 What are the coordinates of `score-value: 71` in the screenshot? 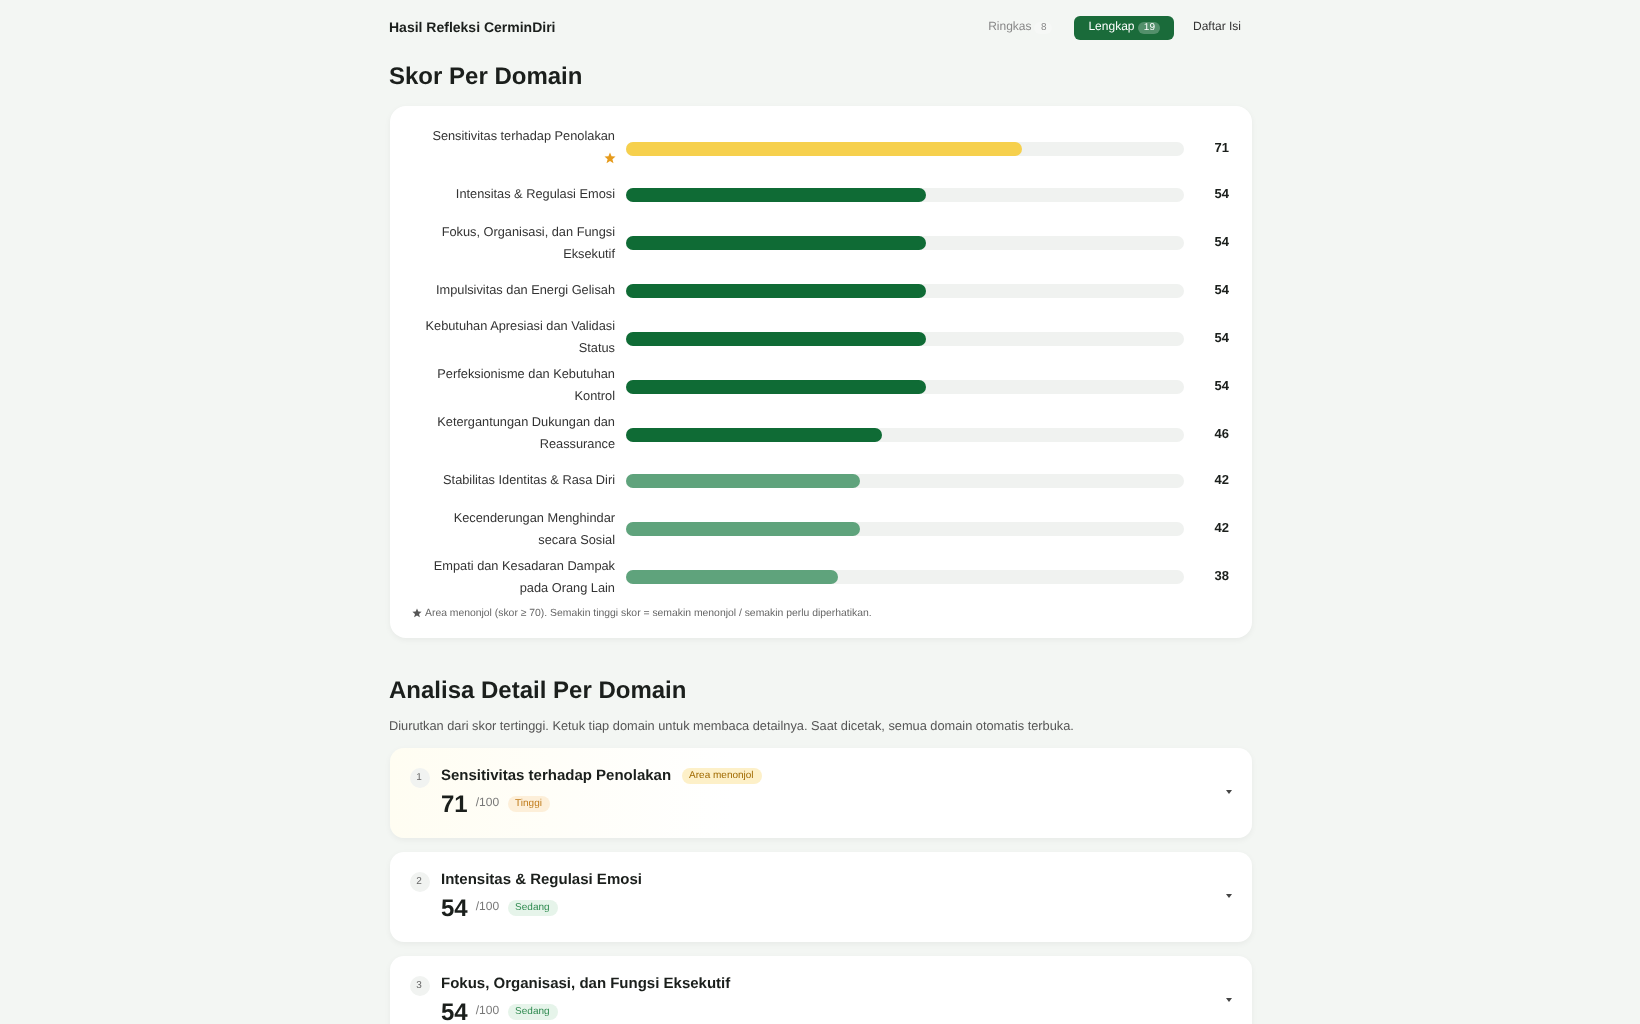 It's located at (454, 804).